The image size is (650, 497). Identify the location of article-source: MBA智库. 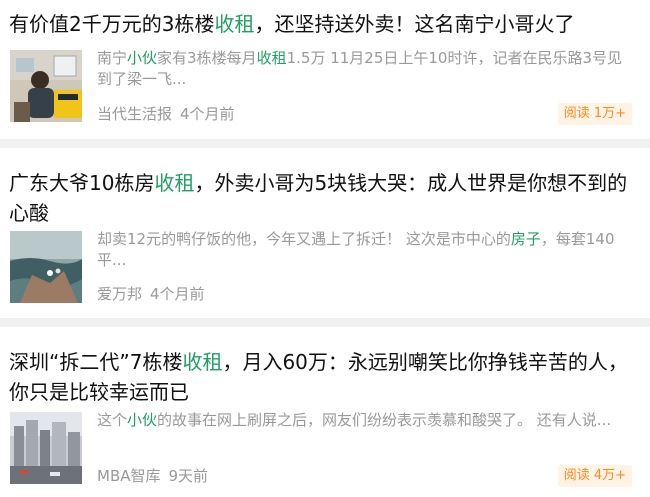
(129, 476).